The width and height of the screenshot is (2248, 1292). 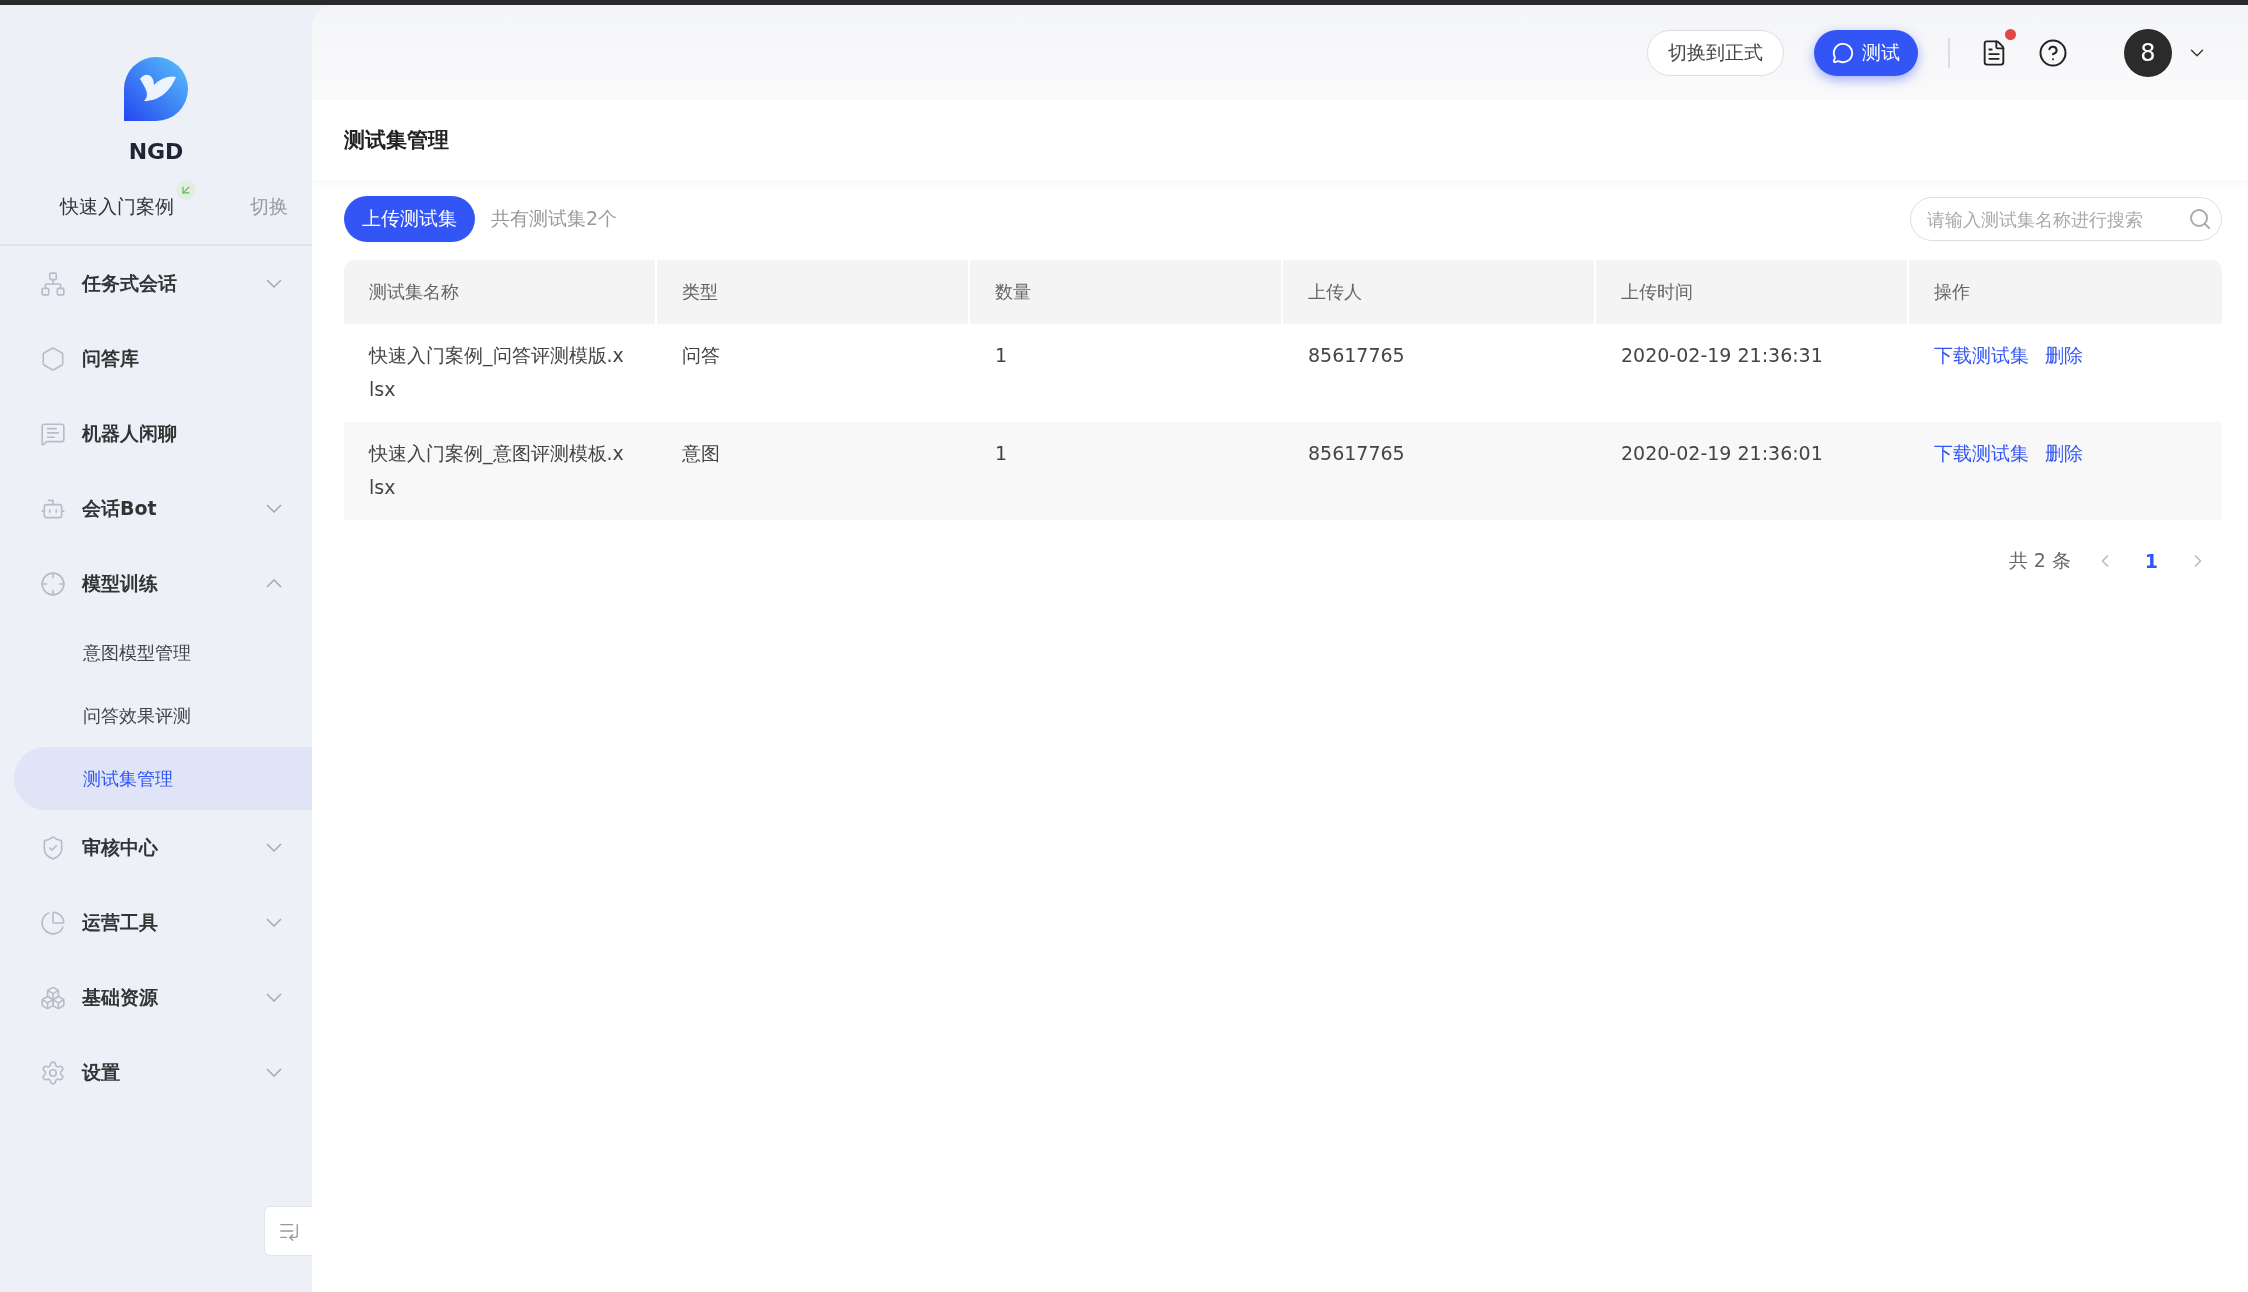 I want to click on column-header: 上传人, so click(x=1439, y=292).